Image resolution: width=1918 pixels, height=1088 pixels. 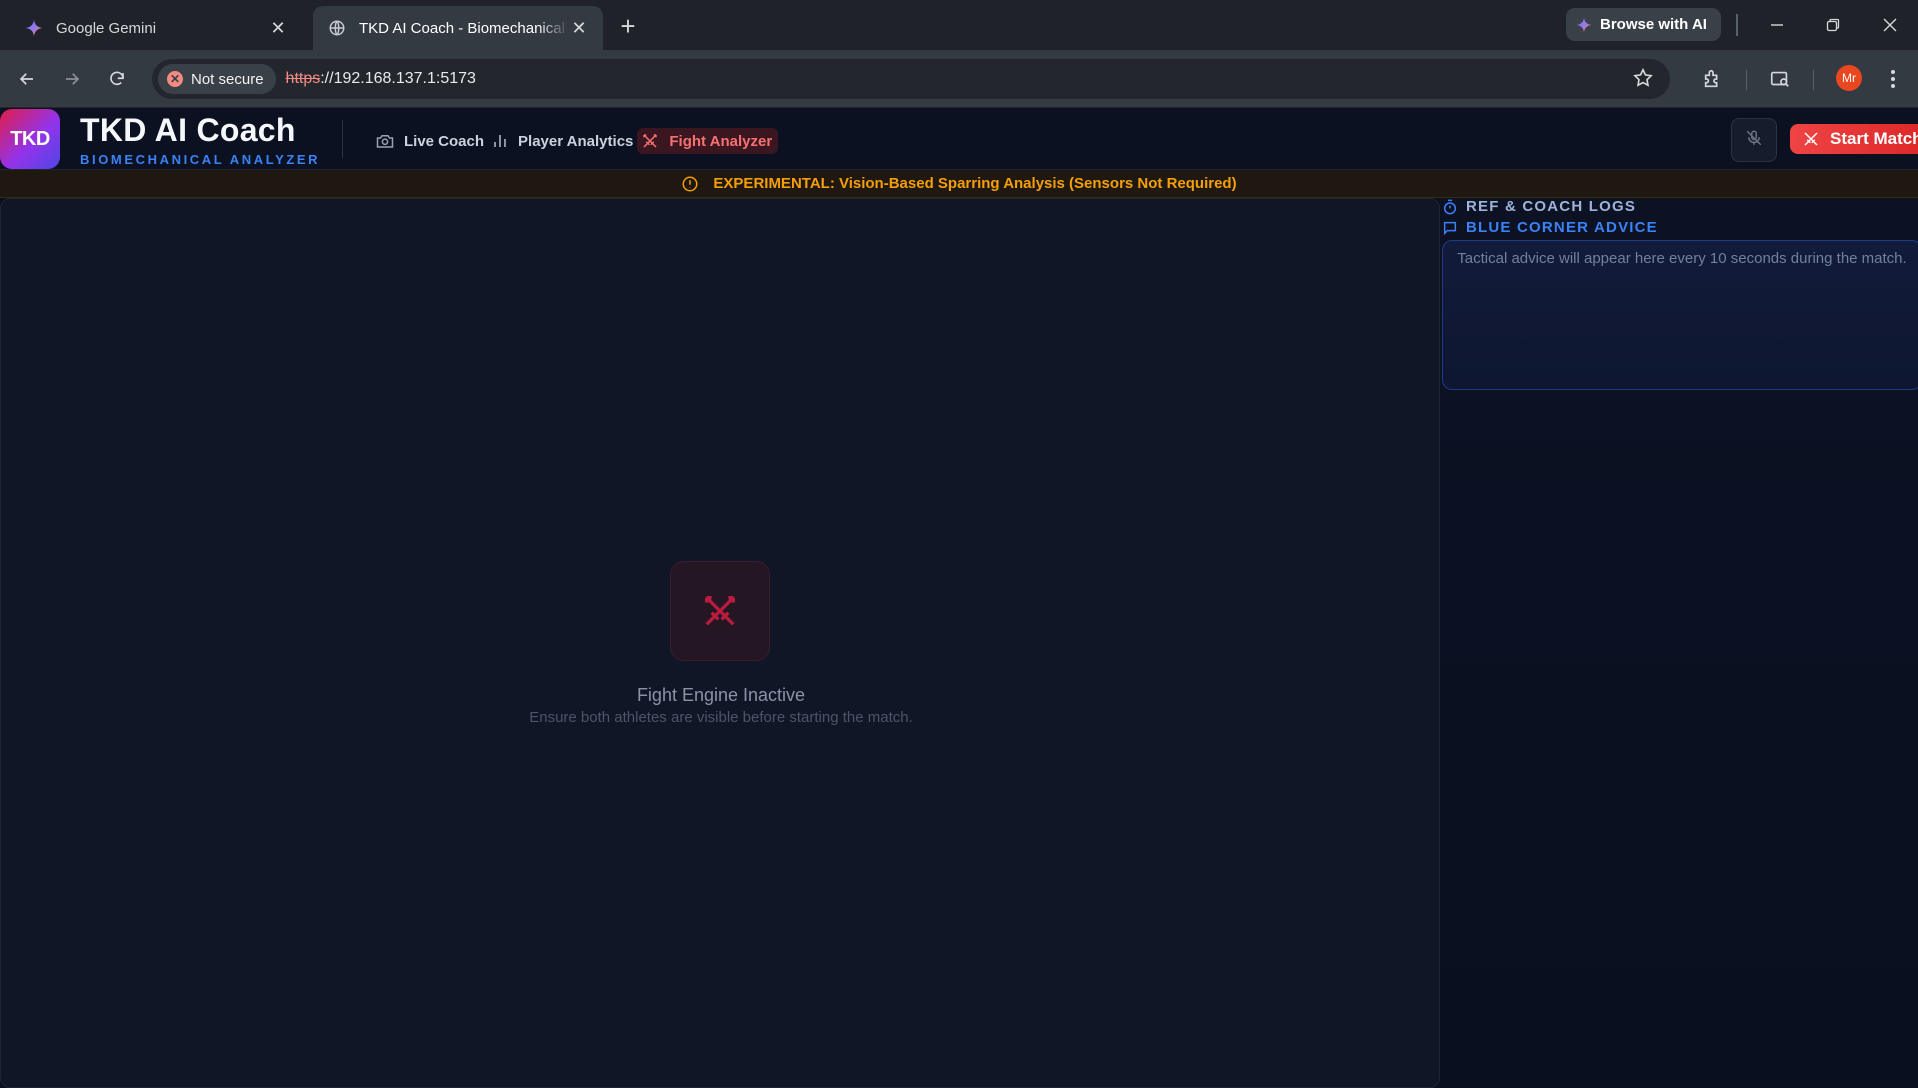 I want to click on browse-with-ai-button: Browse with AI, so click(x=1643, y=24).